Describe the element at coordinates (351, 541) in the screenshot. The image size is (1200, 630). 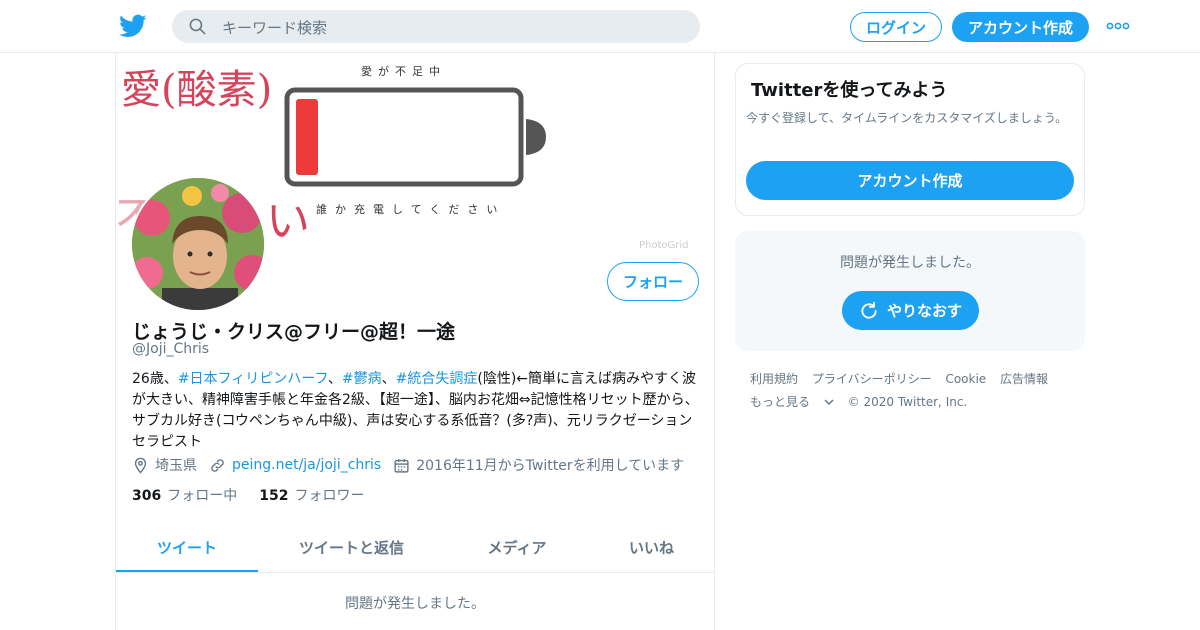
I see `tab-tweets-and-replies: ツイートと返信` at that location.